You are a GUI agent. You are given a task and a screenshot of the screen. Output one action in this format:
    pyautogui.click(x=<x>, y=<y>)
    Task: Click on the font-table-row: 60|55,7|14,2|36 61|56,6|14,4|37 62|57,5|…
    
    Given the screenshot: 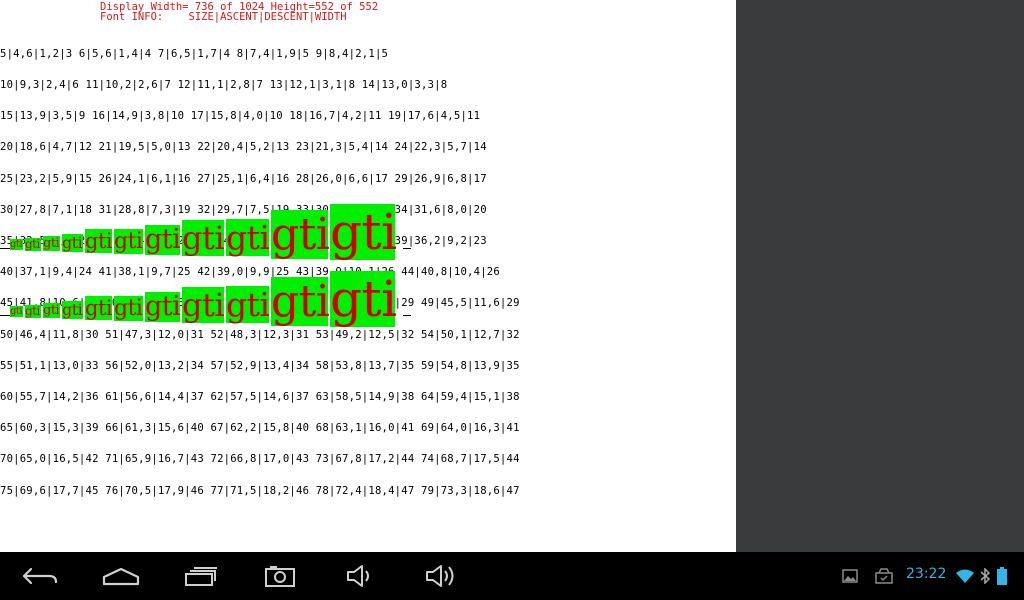 What is the action you would take?
    pyautogui.click(x=260, y=397)
    